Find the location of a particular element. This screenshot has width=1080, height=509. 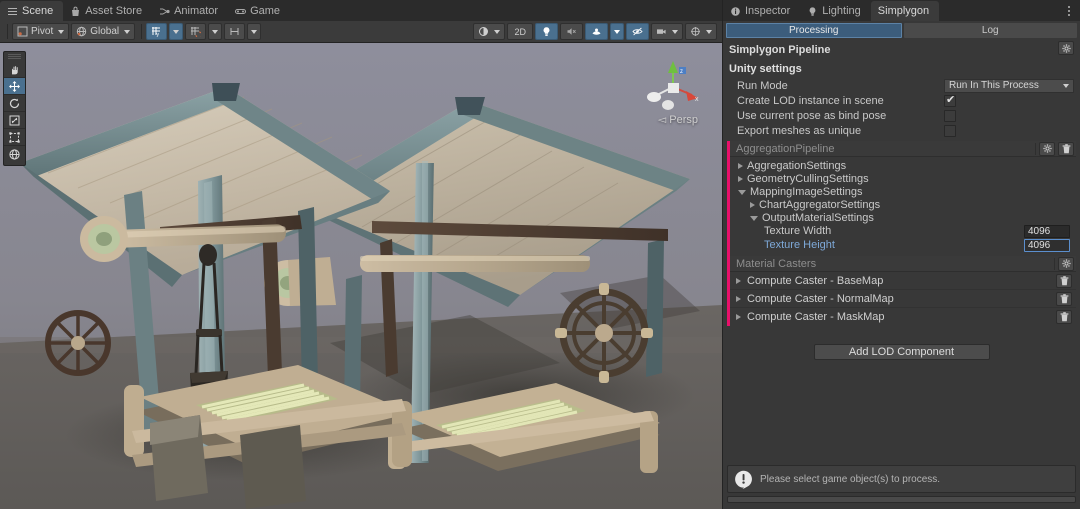

rotate-tool is located at coordinates (14, 103).